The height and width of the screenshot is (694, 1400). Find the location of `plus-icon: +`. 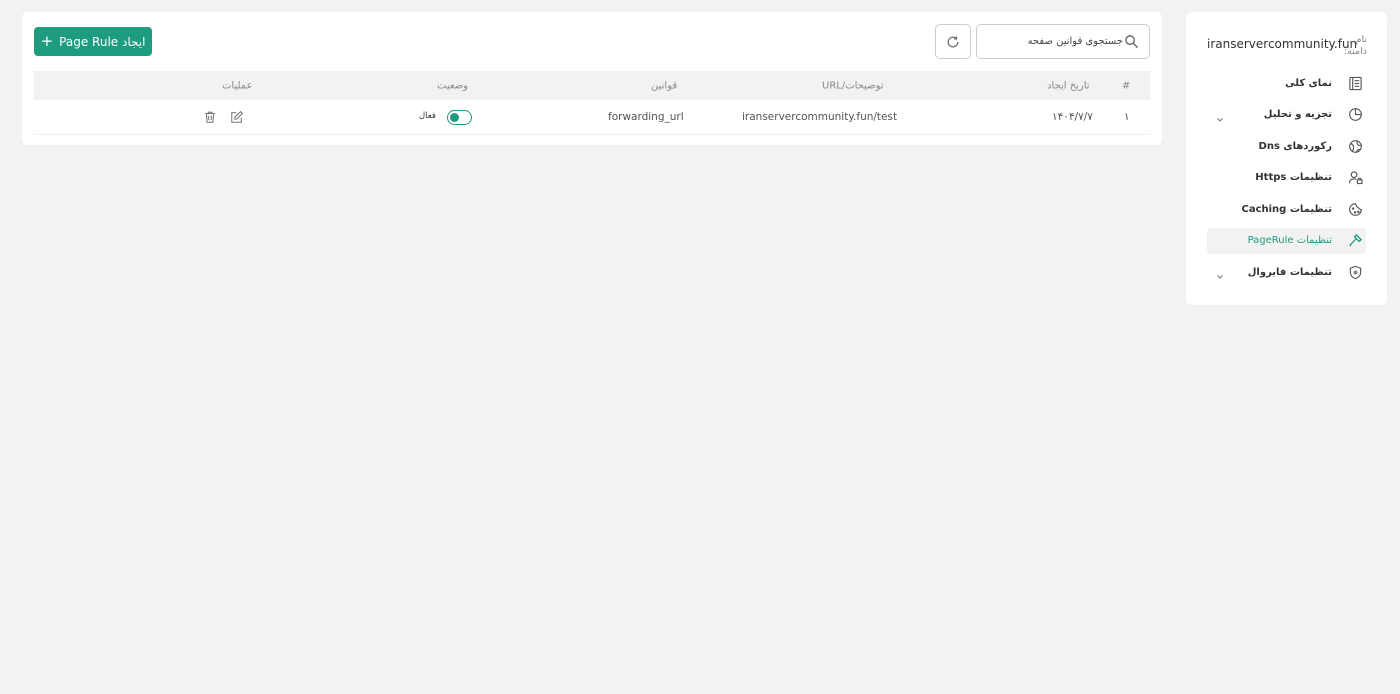

plus-icon: + is located at coordinates (47, 41).